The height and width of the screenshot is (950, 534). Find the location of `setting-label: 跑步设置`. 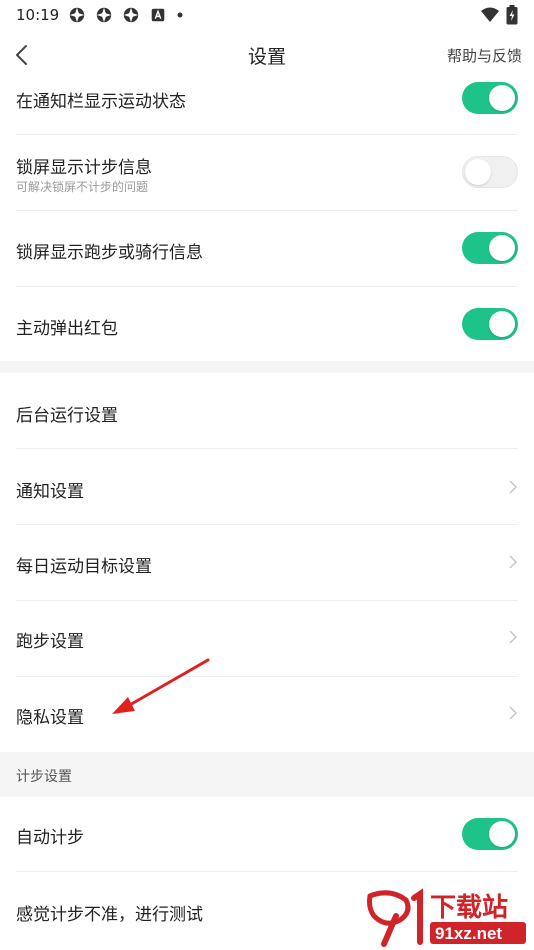

setting-label: 跑步设置 is located at coordinates (50, 642).